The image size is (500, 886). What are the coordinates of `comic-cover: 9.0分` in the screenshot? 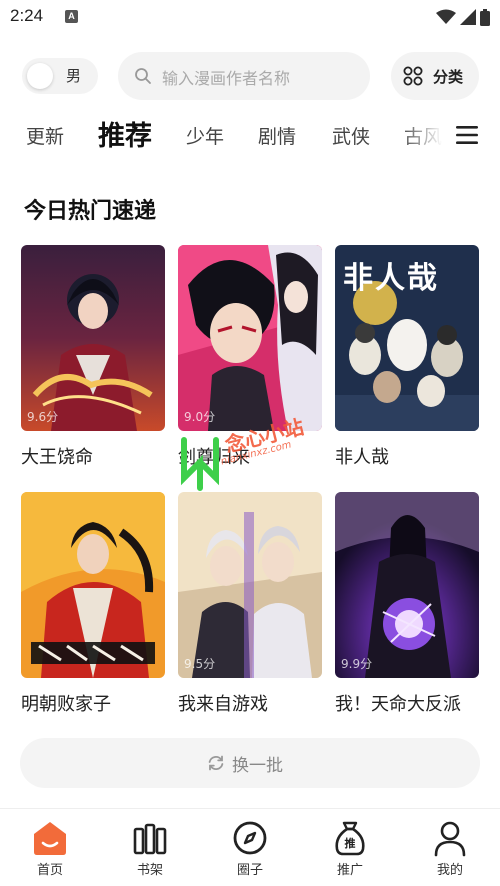 It's located at (250, 338).